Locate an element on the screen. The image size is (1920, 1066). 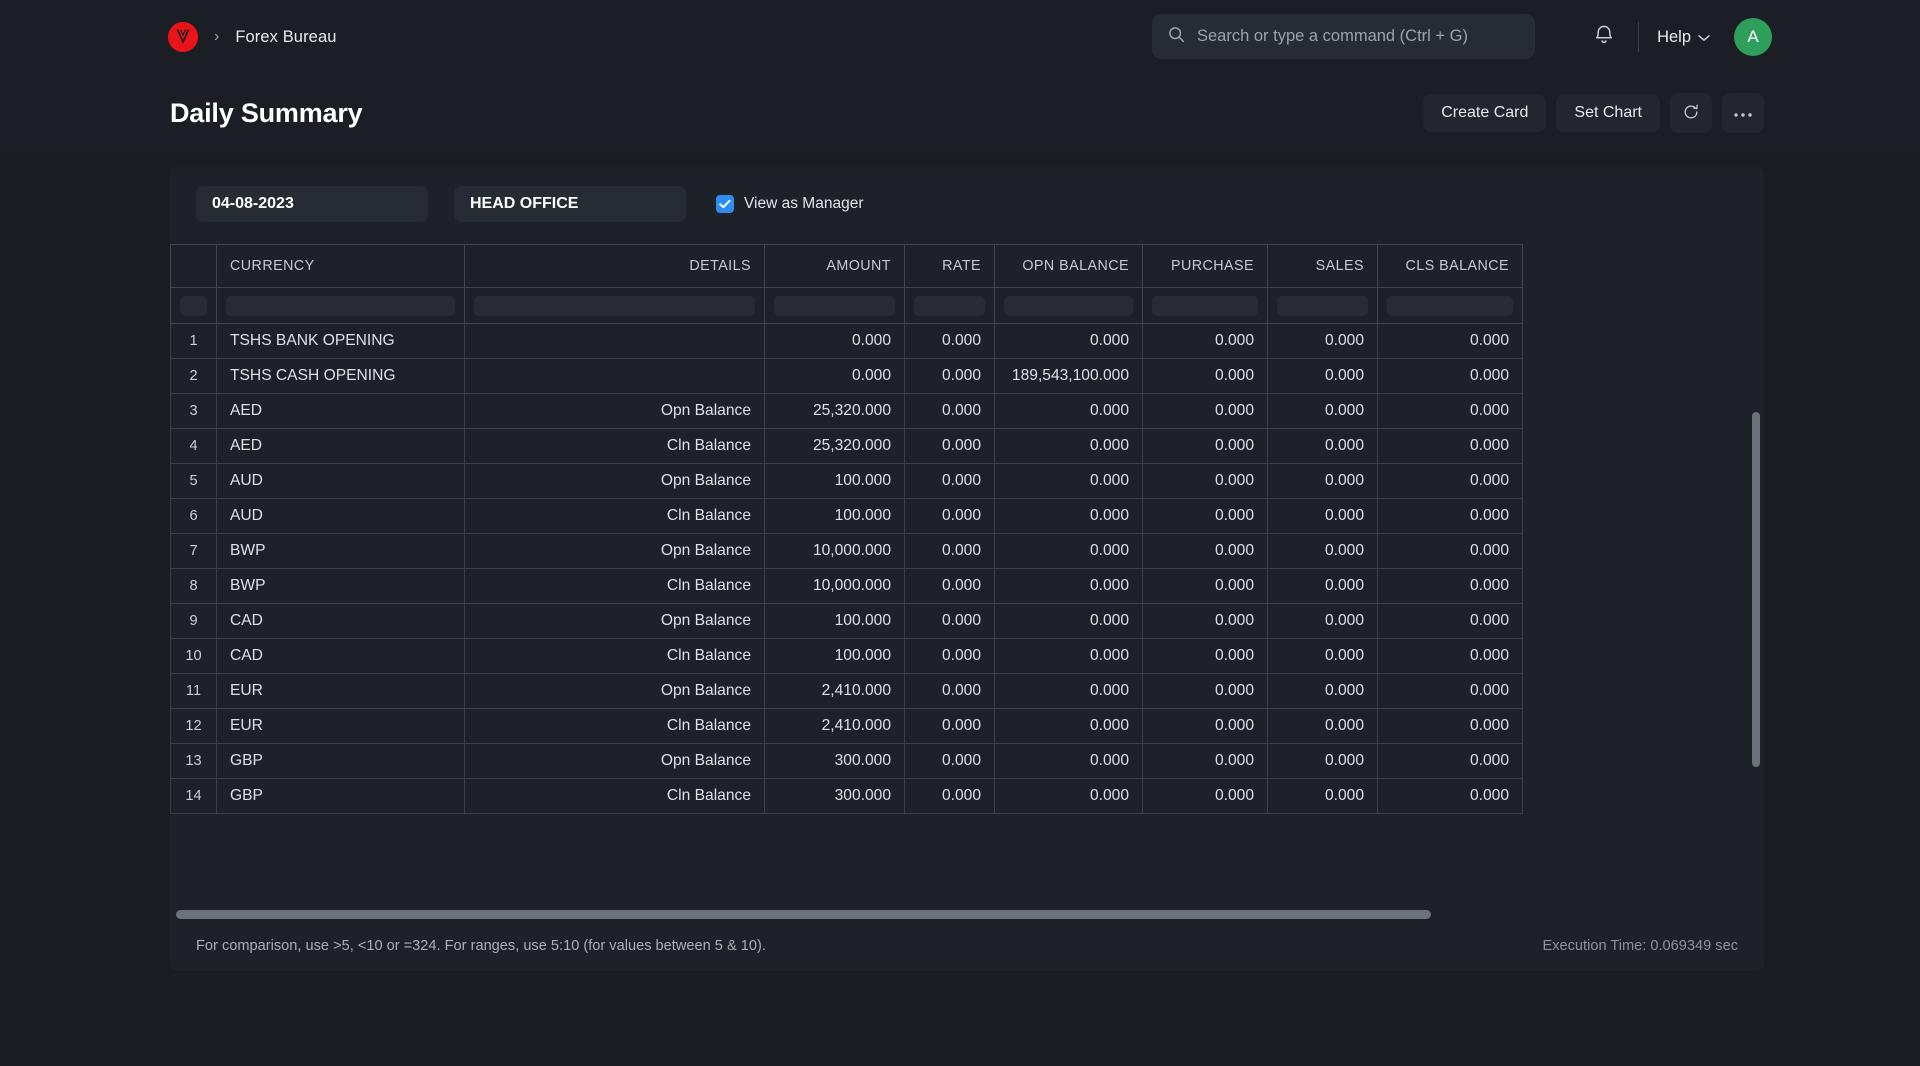
cell-idx: 8 is located at coordinates (193, 586).